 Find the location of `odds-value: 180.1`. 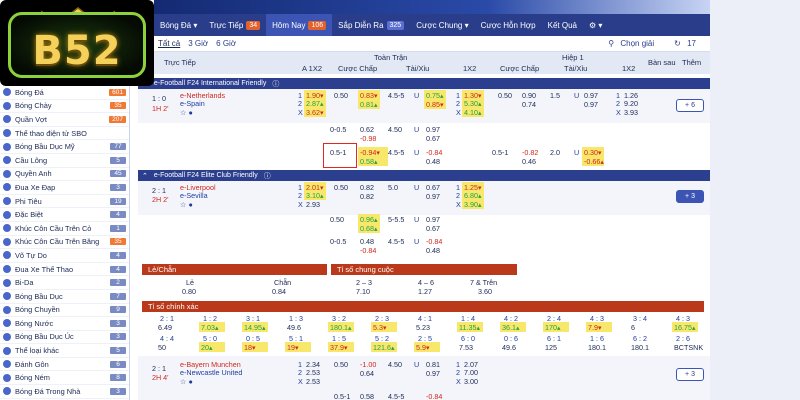

odds-value: 180.1 is located at coordinates (597, 347).